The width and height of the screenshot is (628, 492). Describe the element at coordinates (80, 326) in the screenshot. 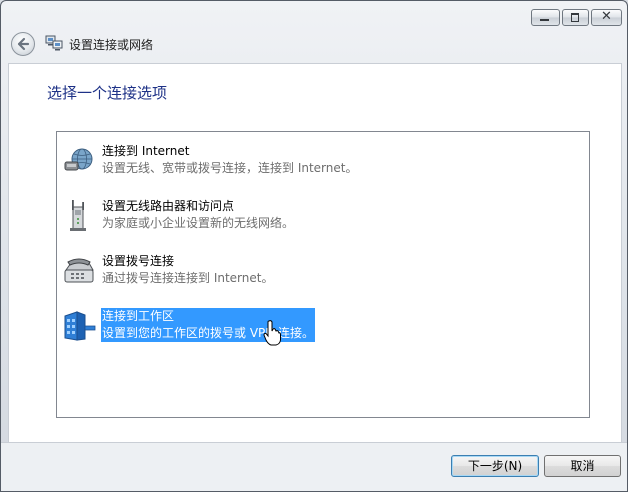

I see `workplace-building-icon` at that location.